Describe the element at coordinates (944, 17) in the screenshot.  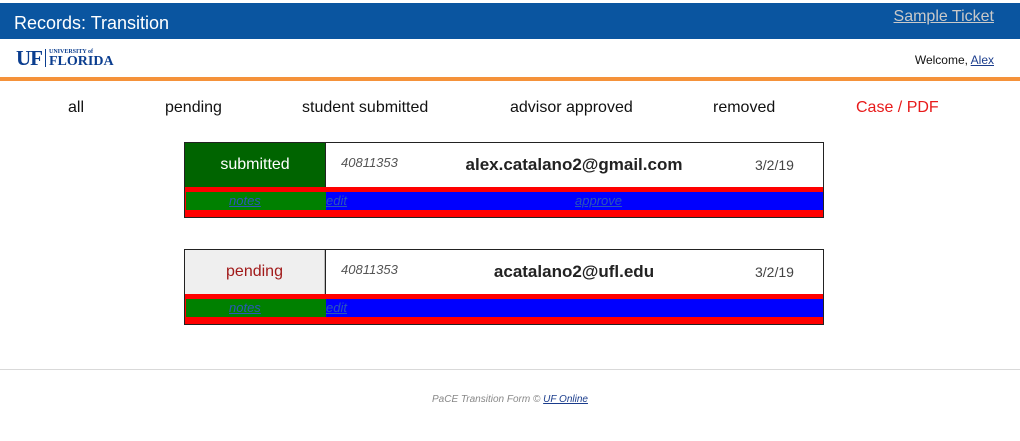
I see `sample-ticket-link: Sample Ticket` at that location.